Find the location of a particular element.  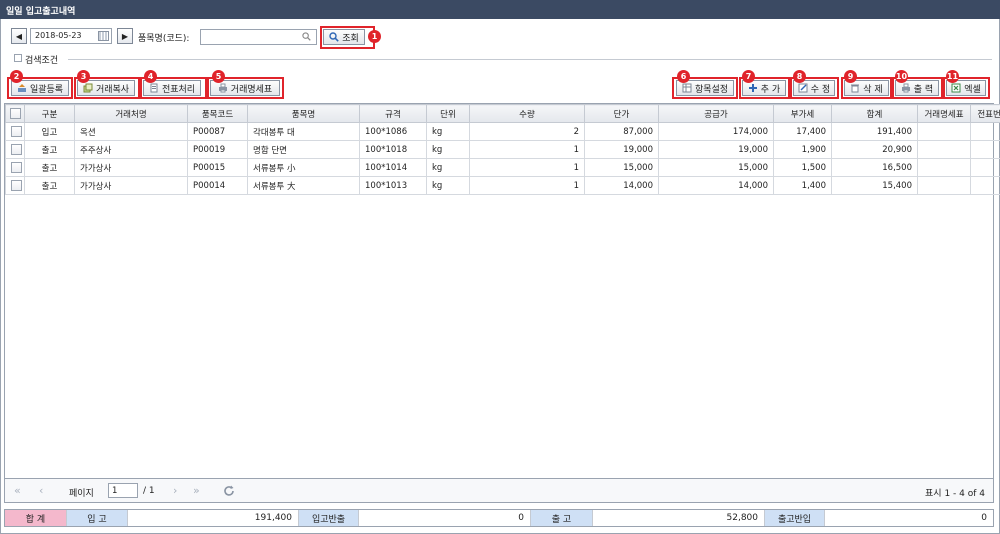

table-cell: 명함 단면 is located at coordinates (303, 149).